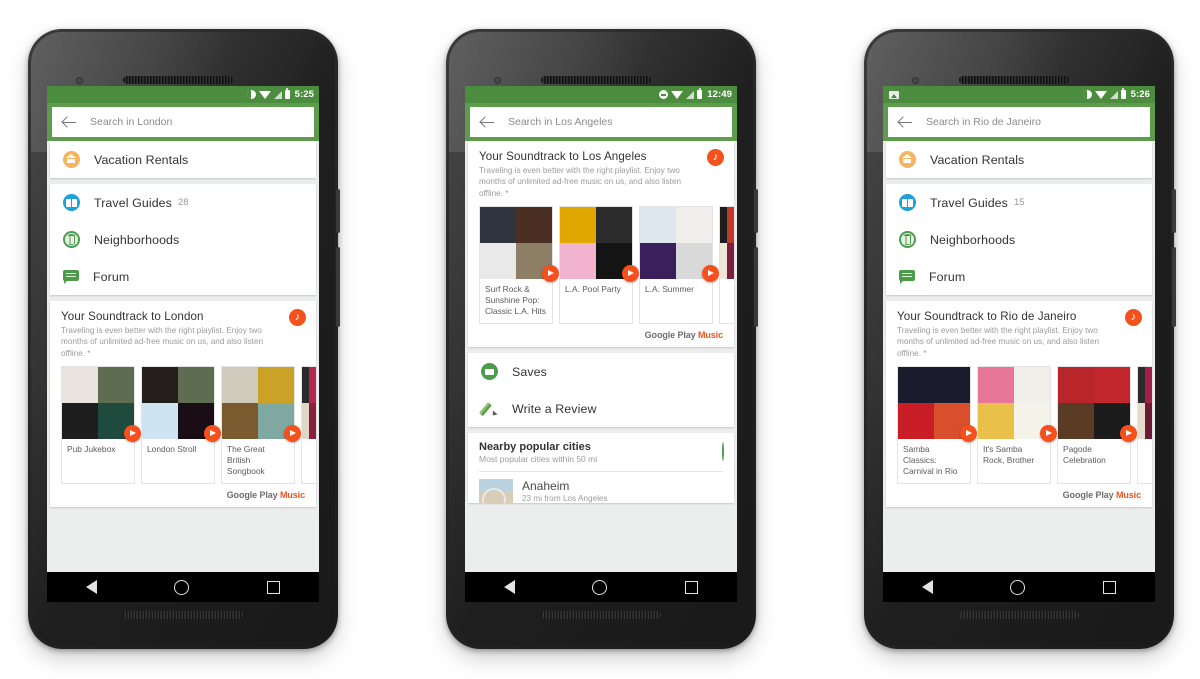  I want to click on list-item-write-review: Write a Review, so click(601, 408).